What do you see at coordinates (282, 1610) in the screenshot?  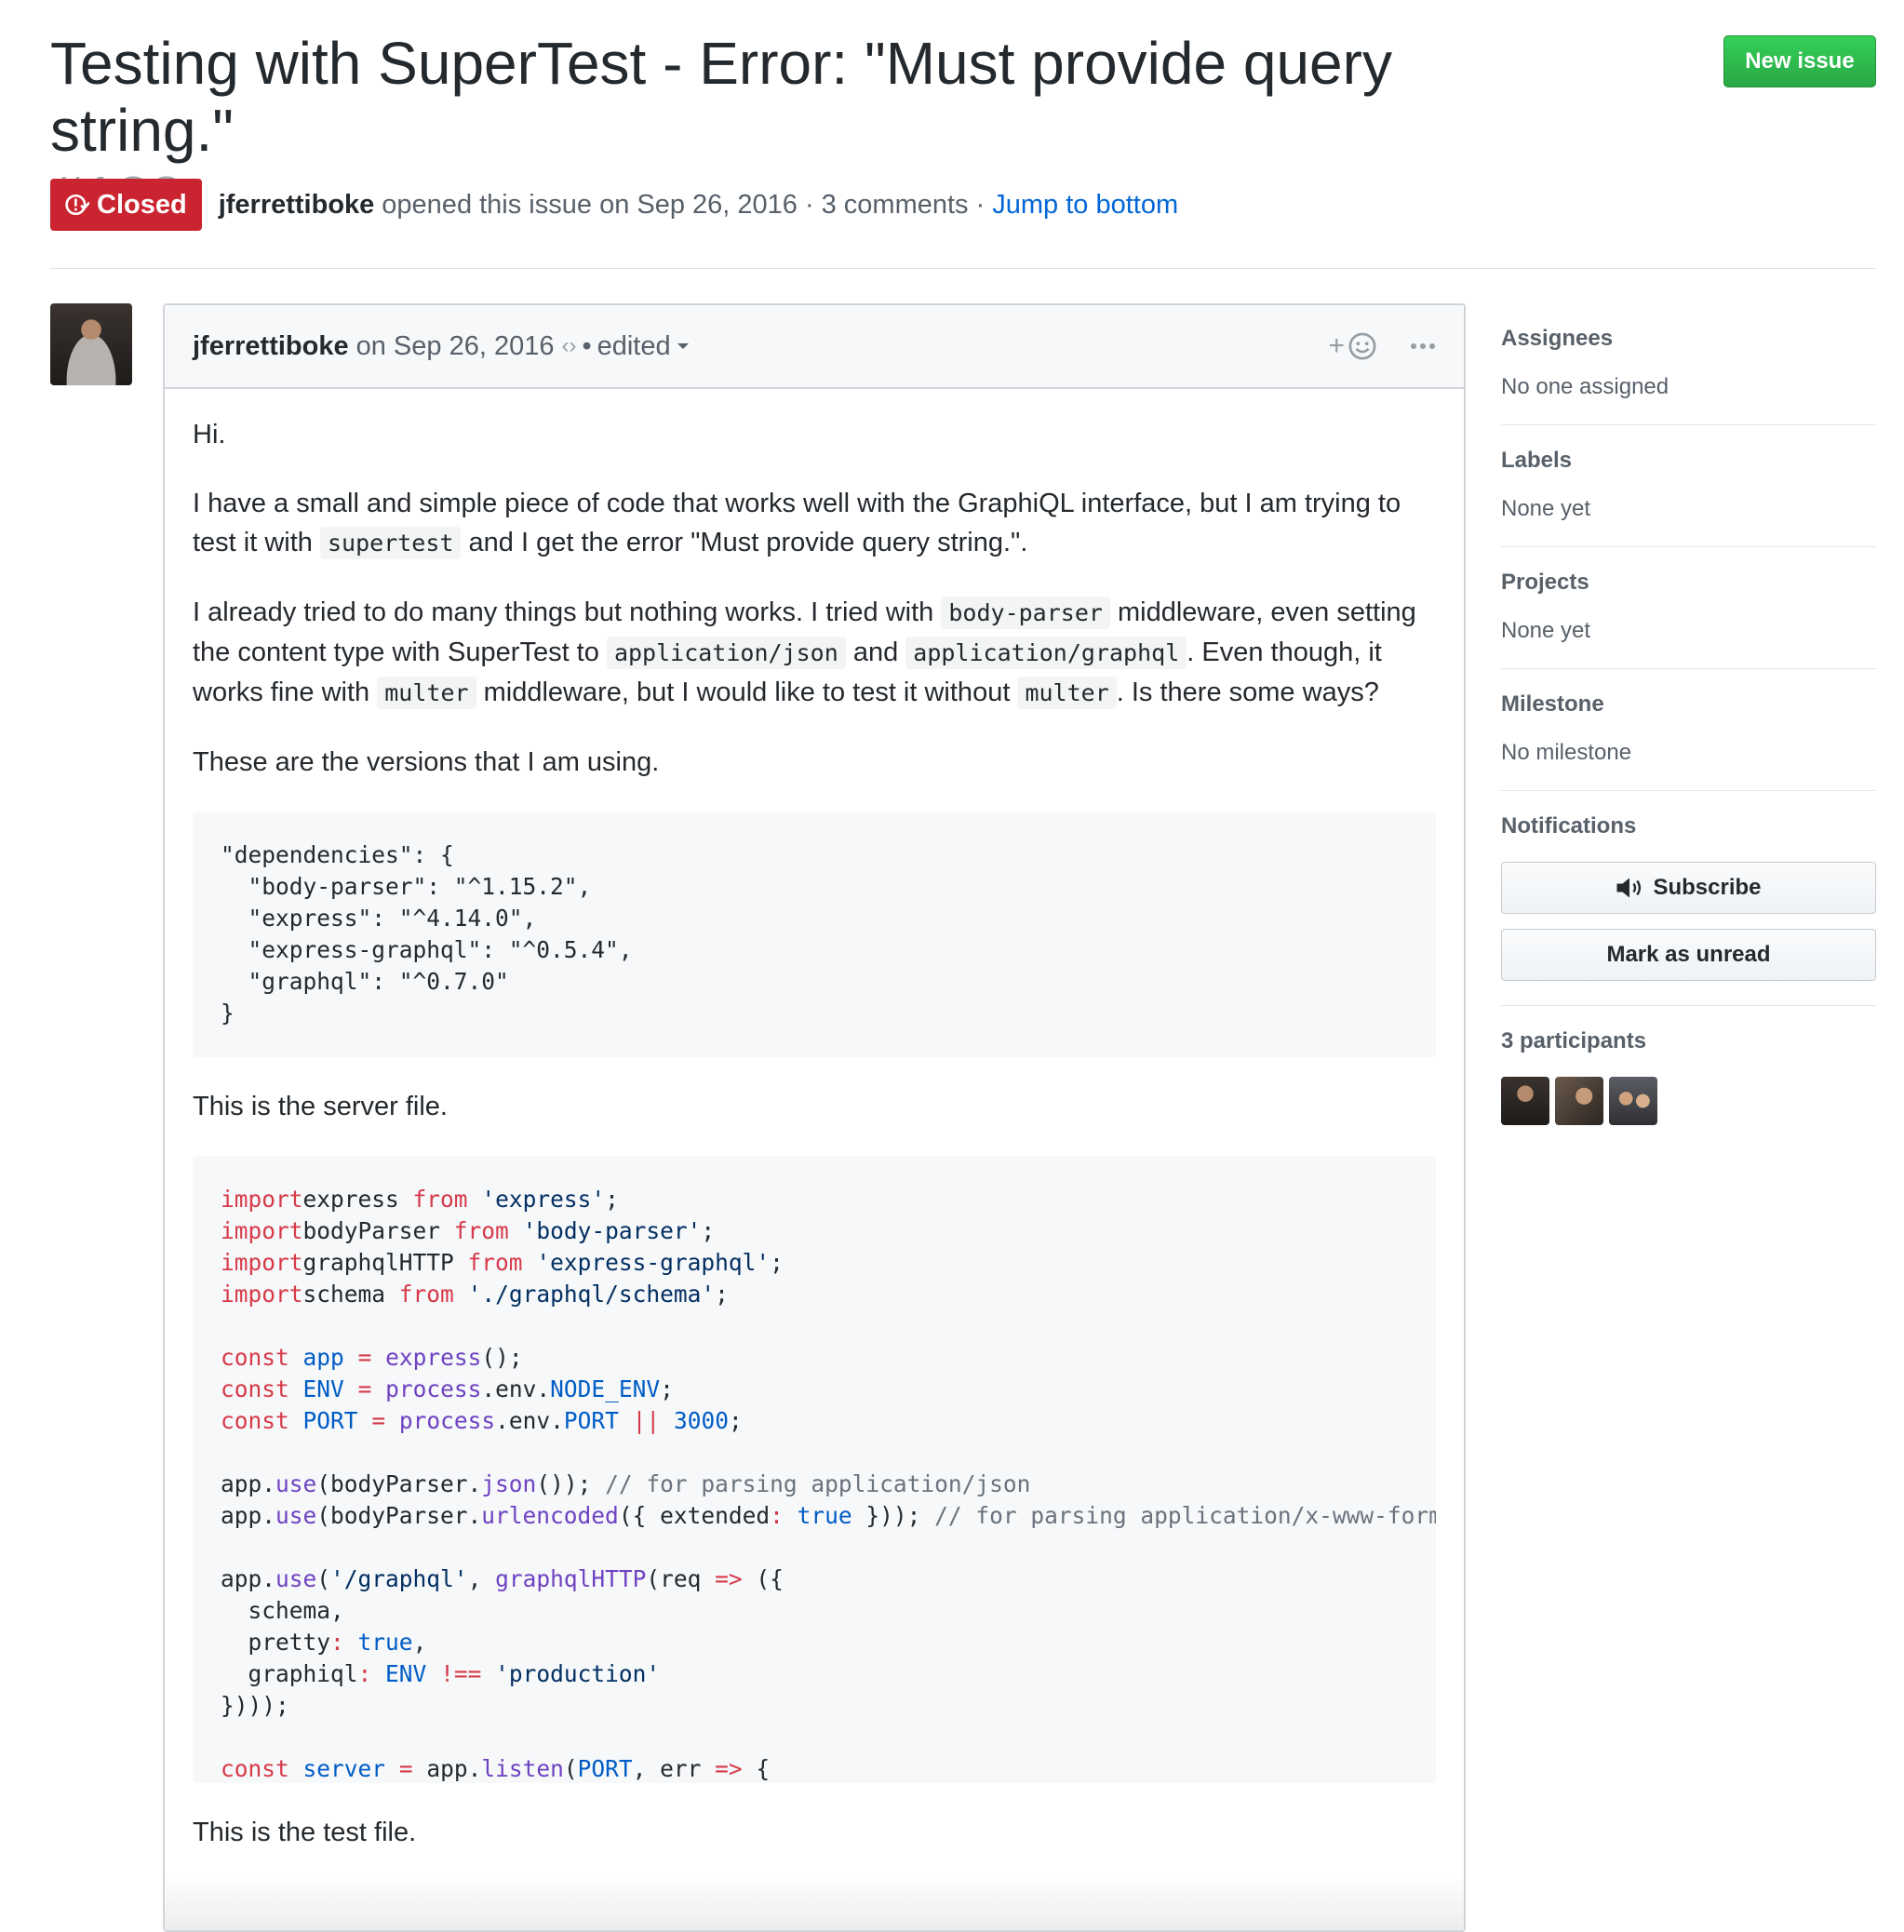 I see `code-line: schema,` at bounding box center [282, 1610].